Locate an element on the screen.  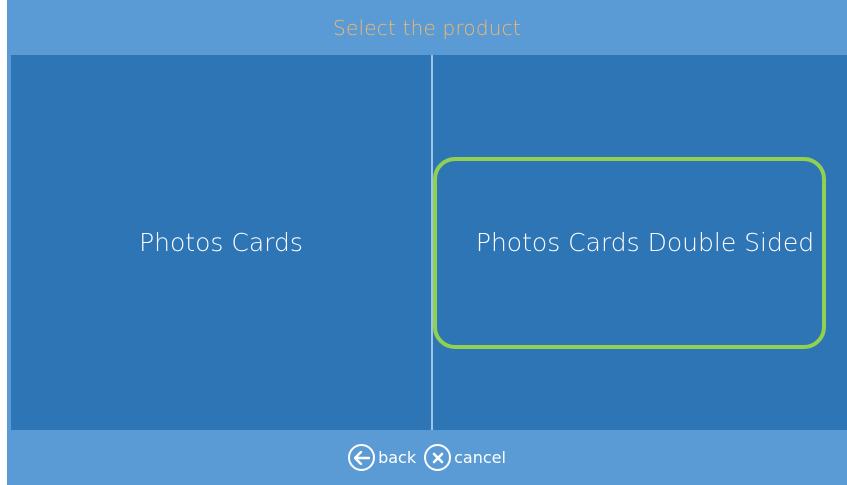
cancel-button: cancel is located at coordinates (465, 457).